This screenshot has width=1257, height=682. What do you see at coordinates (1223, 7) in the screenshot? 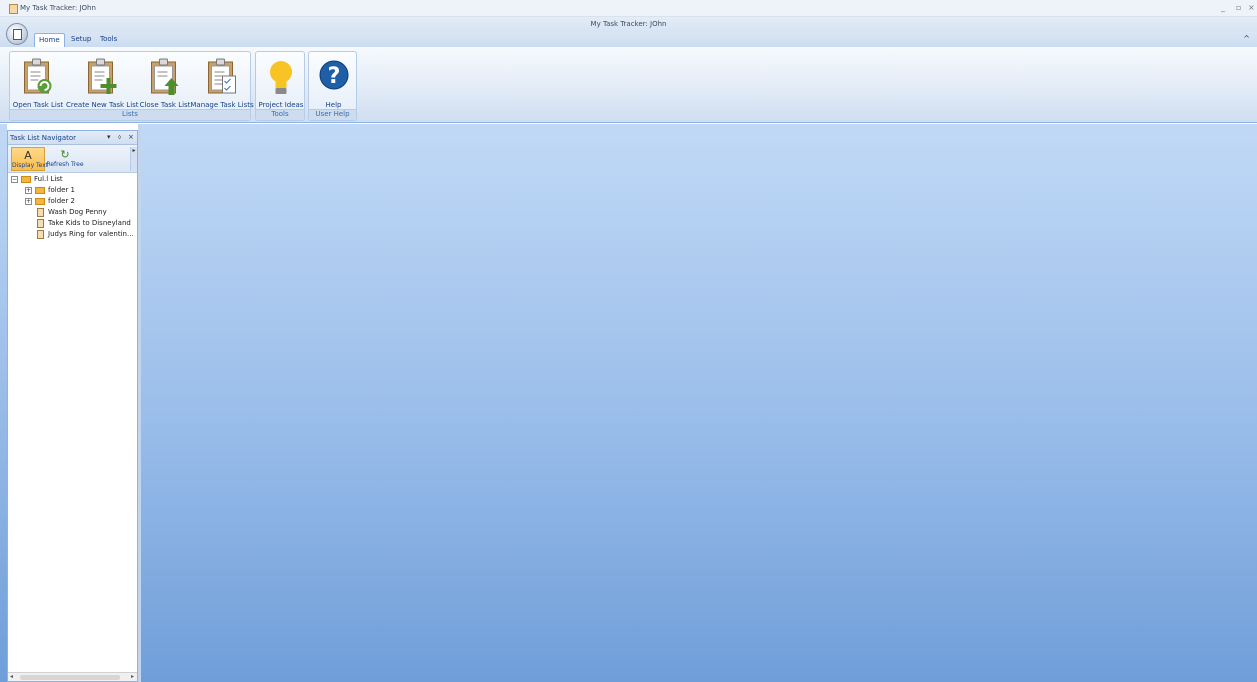
I see `minimize-button: _` at bounding box center [1223, 7].